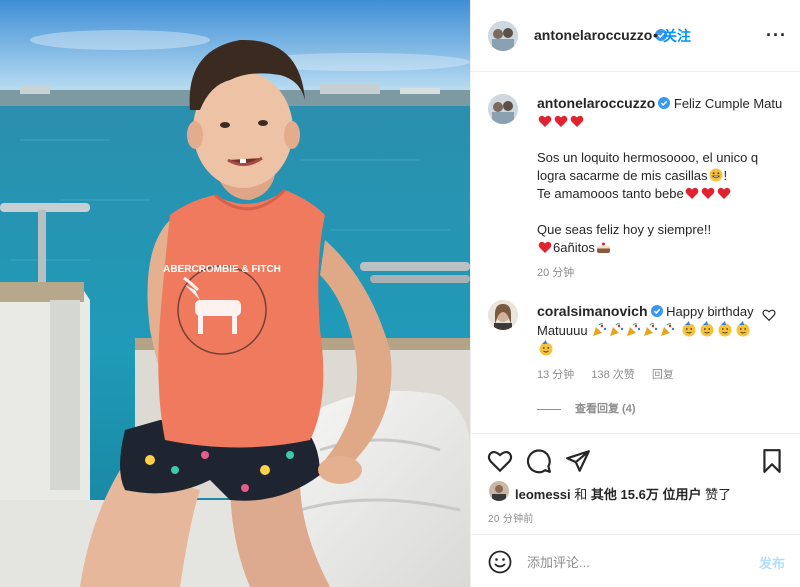  I want to click on caption-avatar, so click(503, 109).